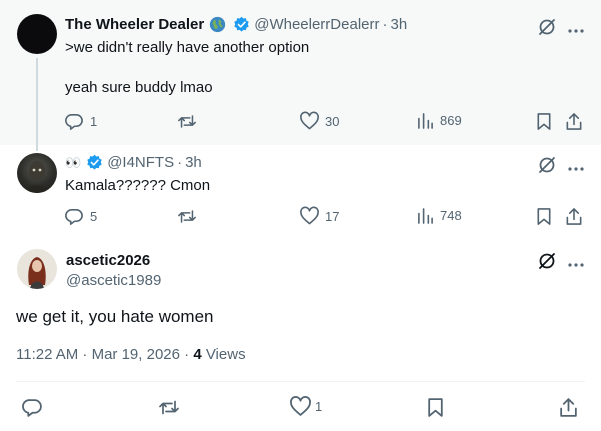  I want to click on tweet-meta: 11:22 AM · Mar 19, 2026 · 4 Views, so click(131, 354).